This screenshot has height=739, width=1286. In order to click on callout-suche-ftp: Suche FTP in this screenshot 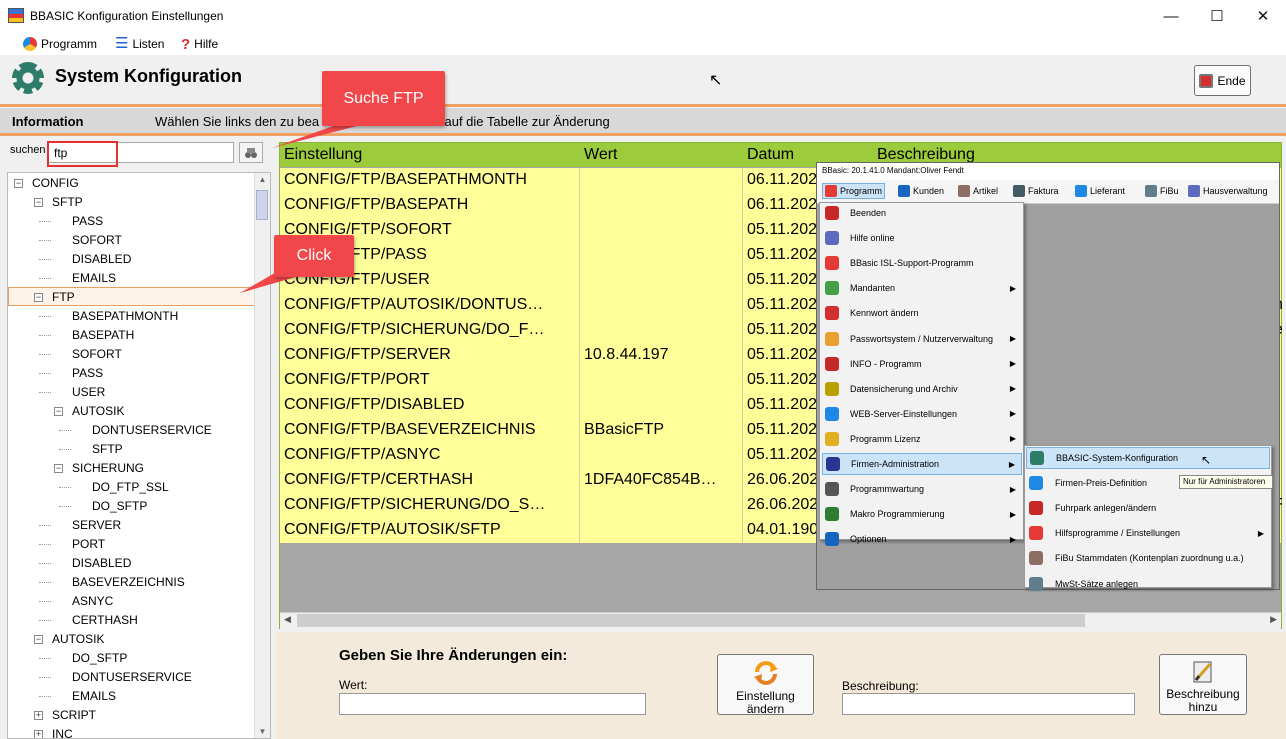, I will do `click(383, 98)`.